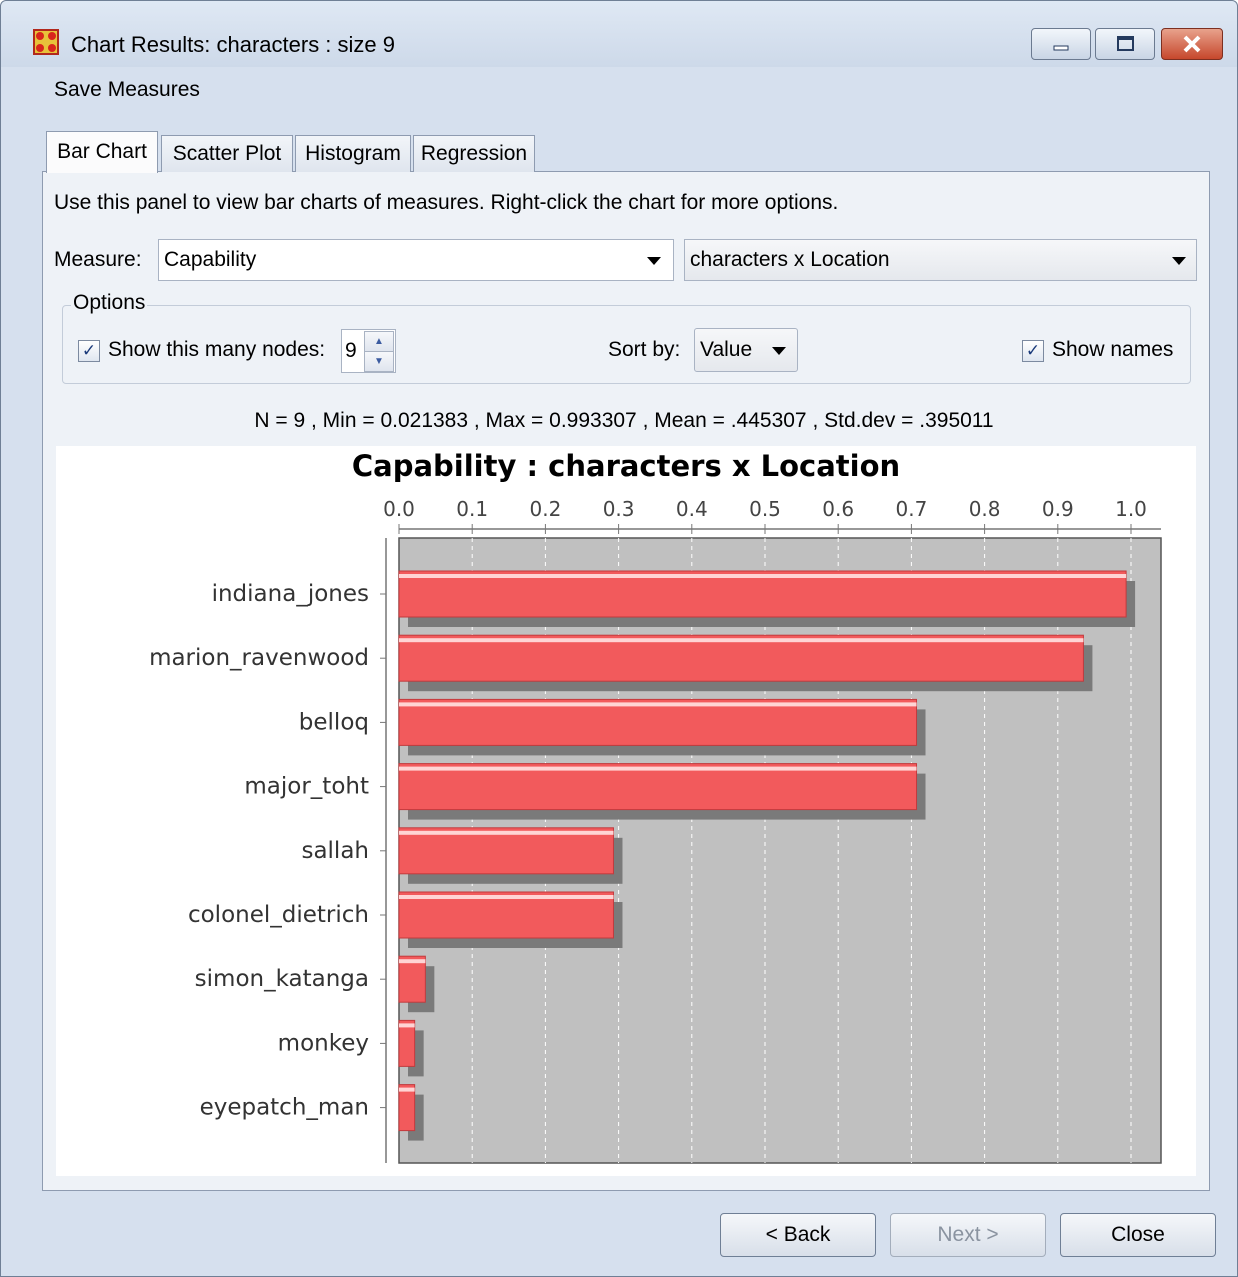 This screenshot has height=1277, width=1238. I want to click on y-tick-label: eyepatch_man, so click(284, 1108).